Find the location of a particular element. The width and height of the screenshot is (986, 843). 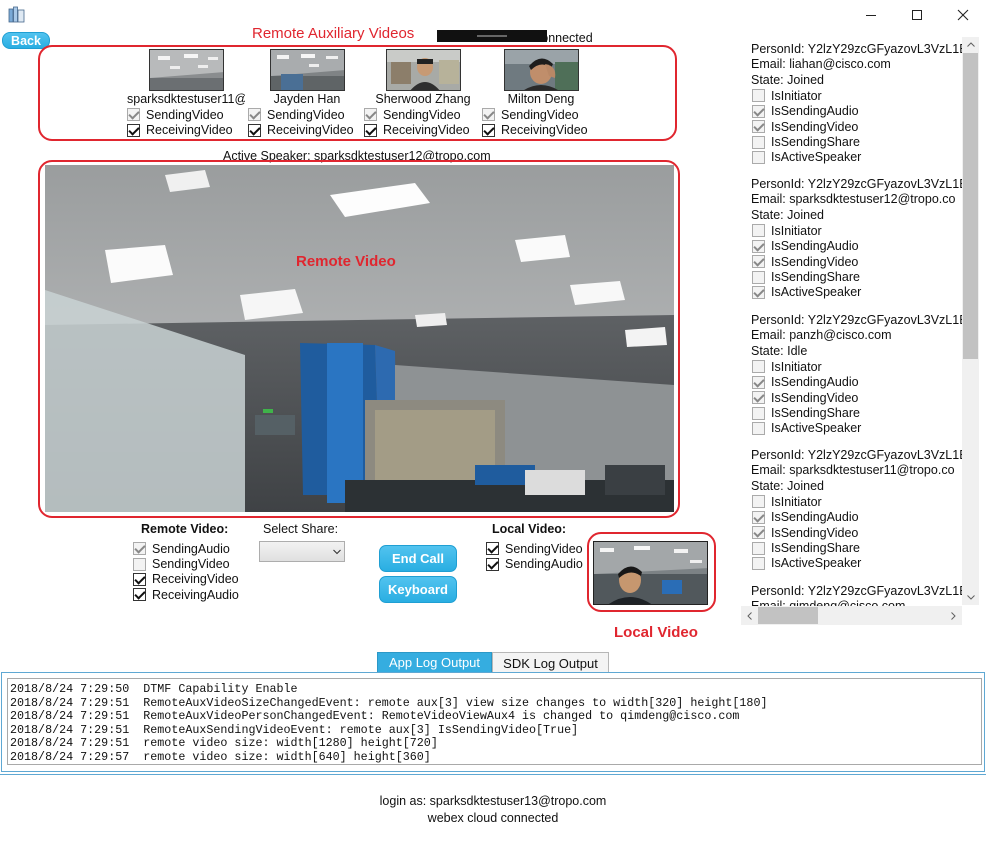

close-button is located at coordinates (963, 15).